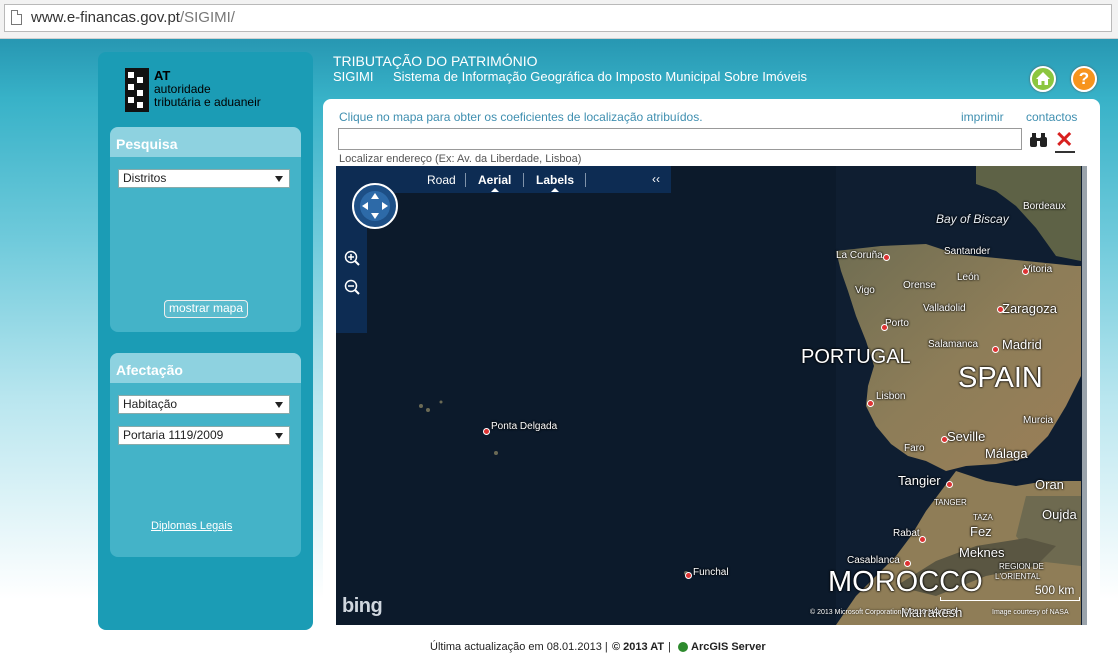 Image resolution: width=1118 pixels, height=660 pixels. Describe the element at coordinates (967, 251) in the screenshot. I see `map-label-santander: Santander` at that location.